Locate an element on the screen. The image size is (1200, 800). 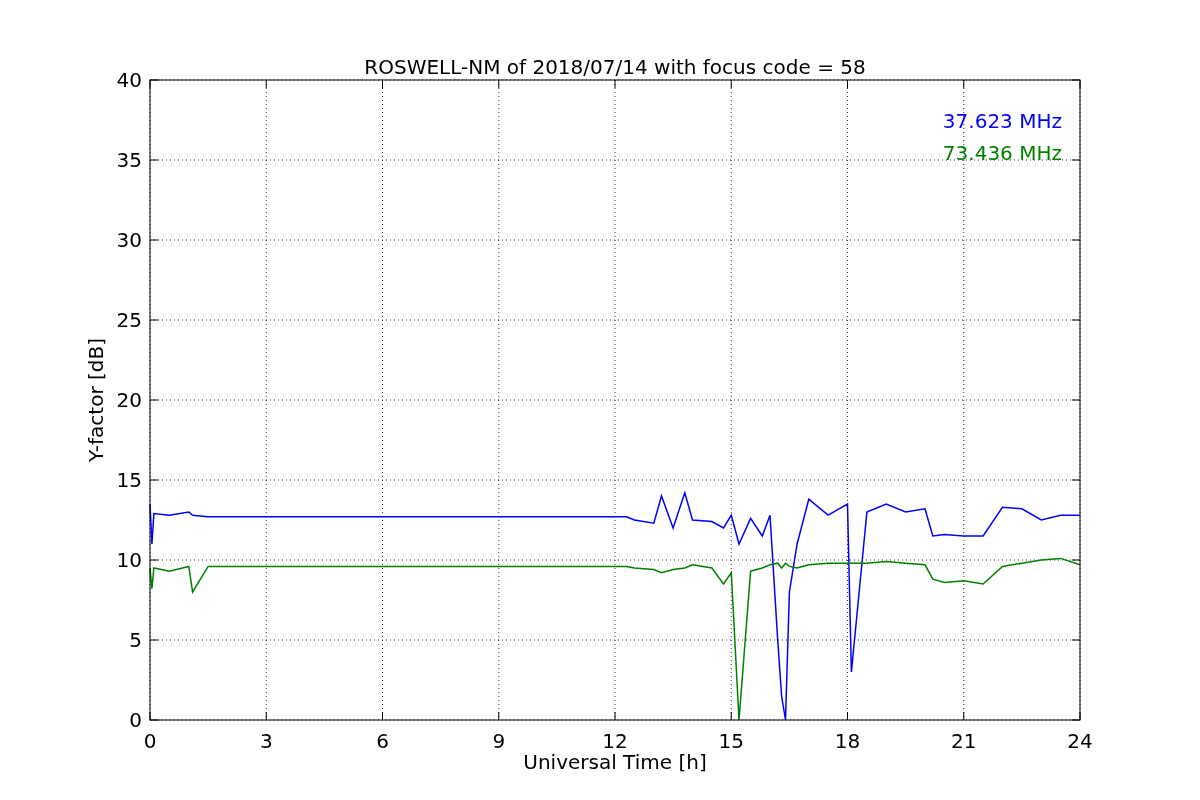
legend-label: 37.623 MHz is located at coordinates (1002, 121).